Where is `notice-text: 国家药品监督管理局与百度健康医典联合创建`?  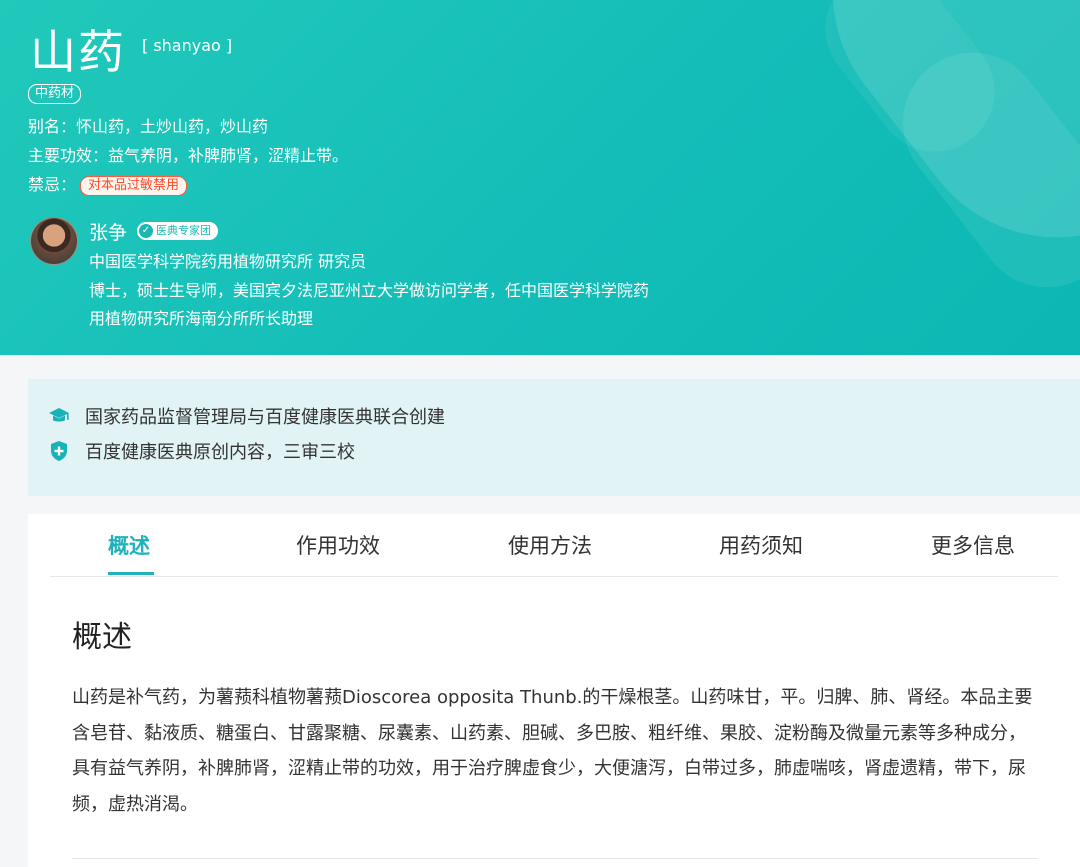
notice-text: 国家药品监督管理局与百度健康医典联合创建 is located at coordinates (265, 417).